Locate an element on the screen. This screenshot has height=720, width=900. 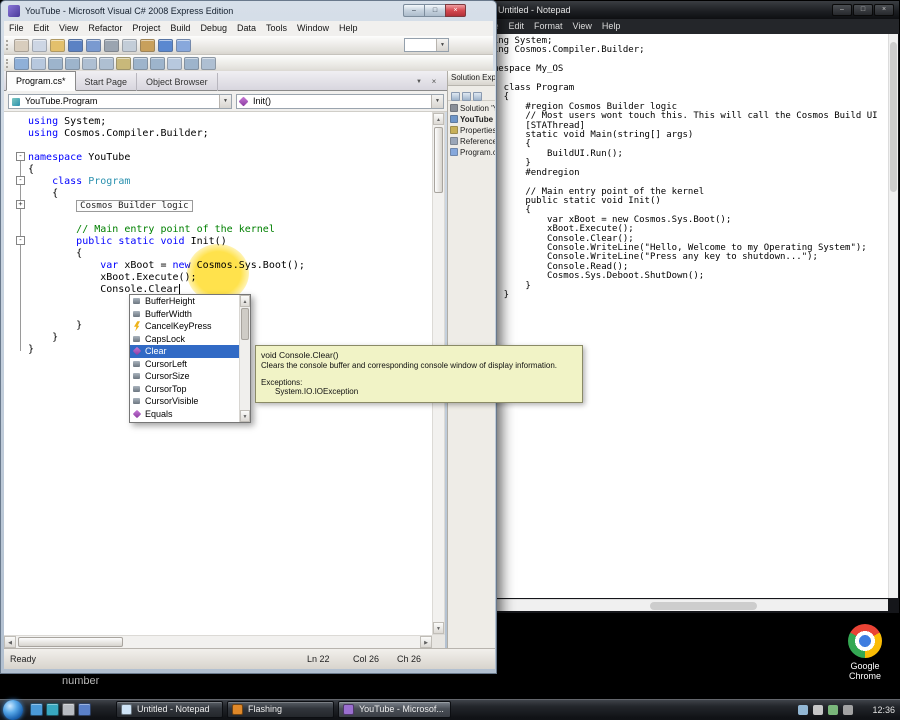
prev-bookmark-icon is located at coordinates (140, 63).